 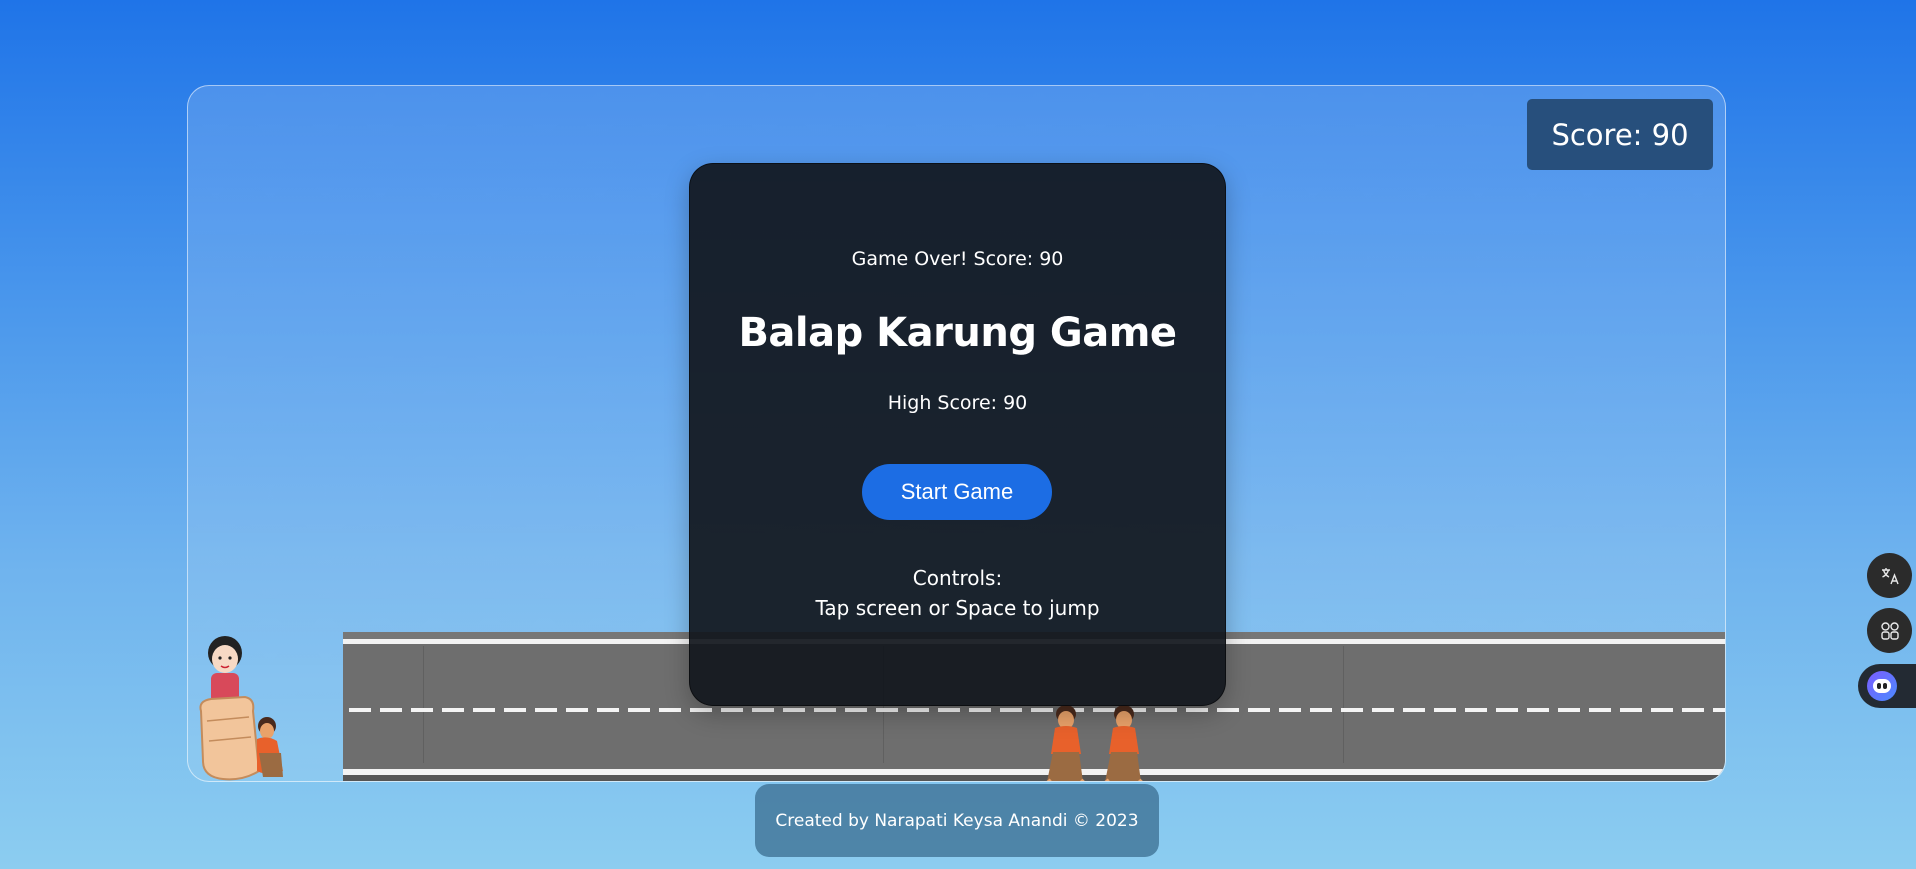 What do you see at coordinates (1882, 686) in the screenshot?
I see `assistant-bot-icon` at bounding box center [1882, 686].